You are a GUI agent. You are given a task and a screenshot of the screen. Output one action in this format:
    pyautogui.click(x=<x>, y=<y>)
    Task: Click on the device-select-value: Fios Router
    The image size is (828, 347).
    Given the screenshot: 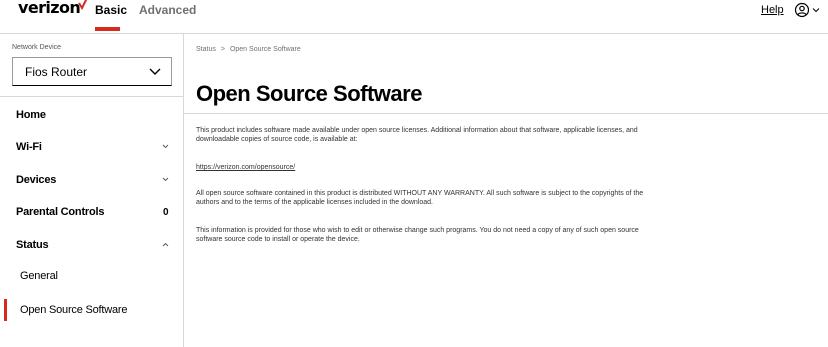 What is the action you would take?
    pyautogui.click(x=56, y=71)
    